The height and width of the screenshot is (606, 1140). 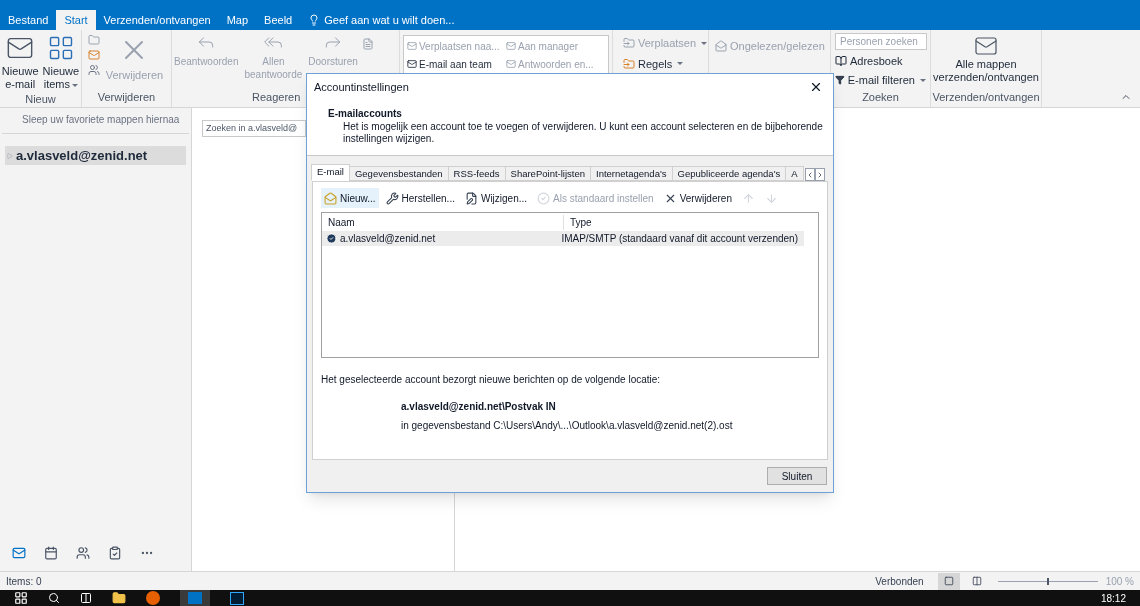 What do you see at coordinates (476, 173) in the screenshot?
I see `dialog-tab: RSS-feeds` at bounding box center [476, 173].